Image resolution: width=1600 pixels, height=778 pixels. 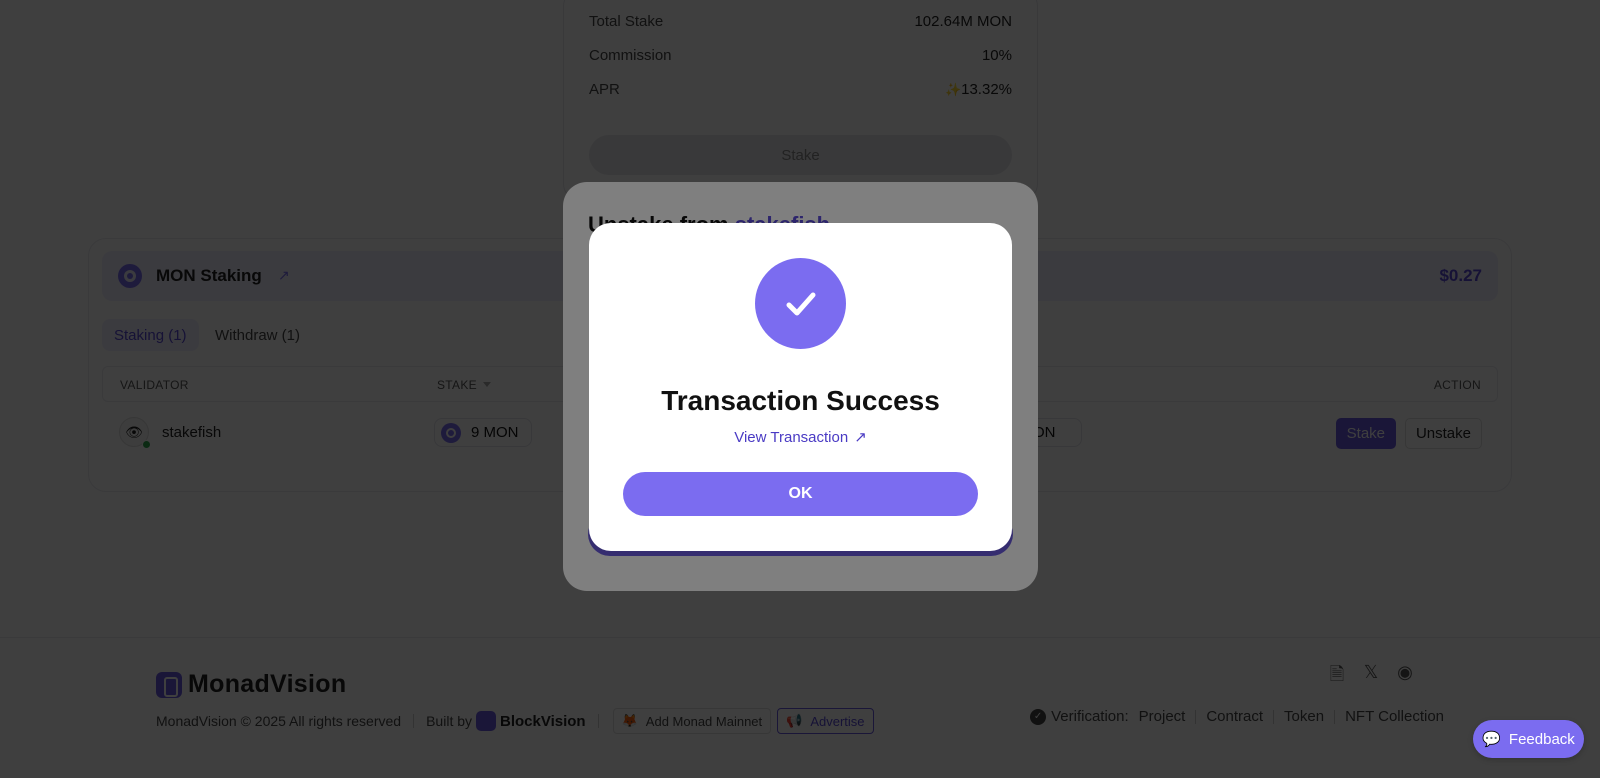 I want to click on view-transaction-label: View Transaction, so click(x=791, y=437).